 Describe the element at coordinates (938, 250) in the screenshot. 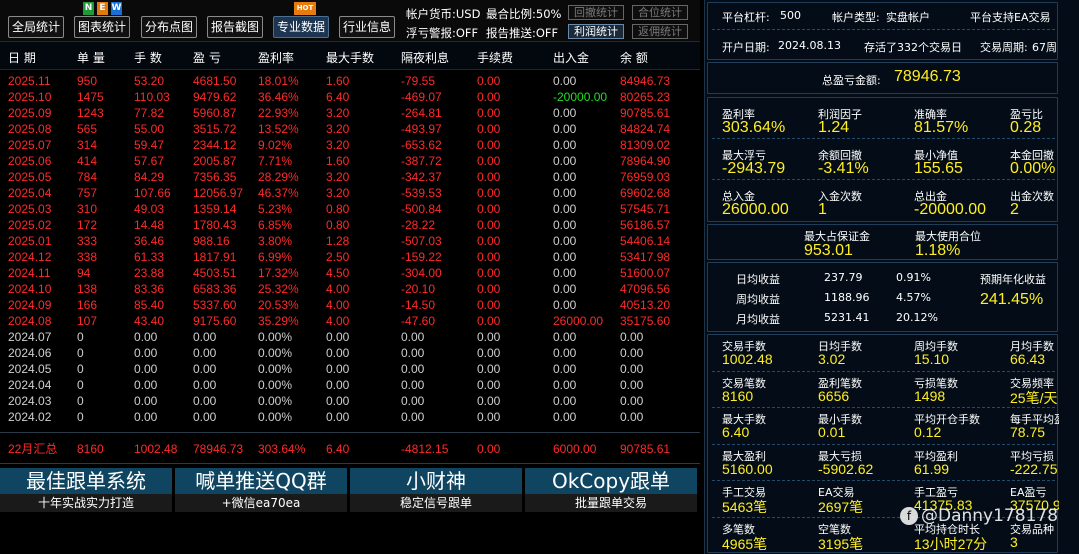

I see `max-position-value: 1.18%` at that location.